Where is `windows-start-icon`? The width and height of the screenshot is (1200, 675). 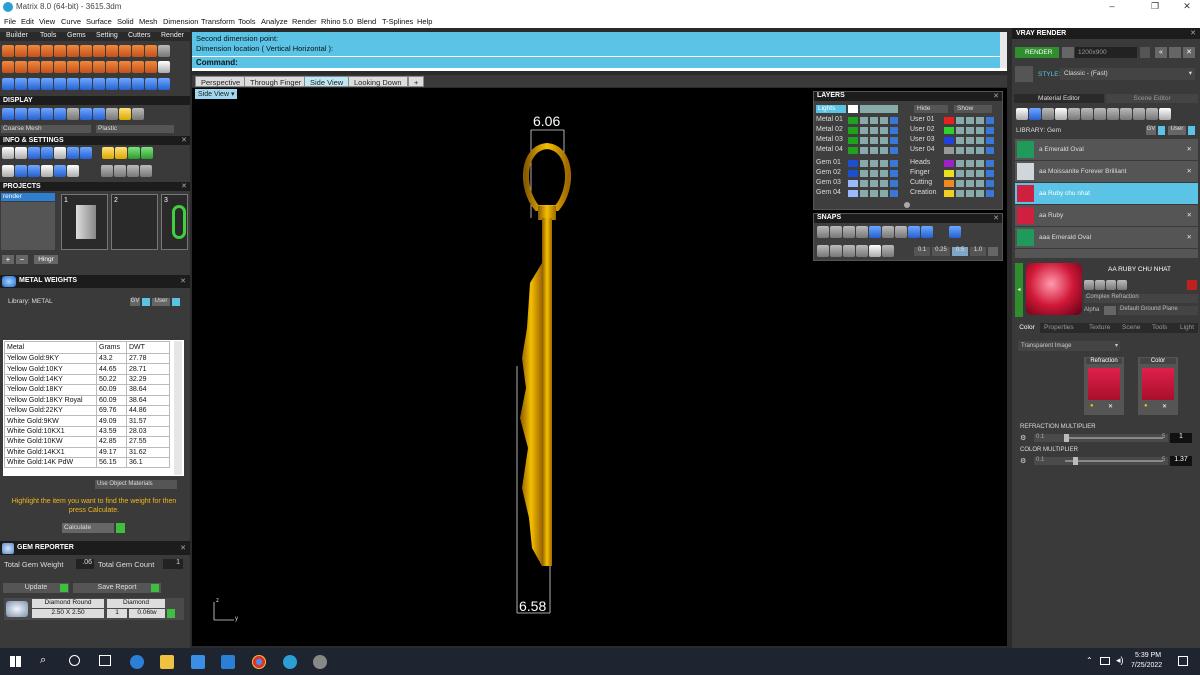
windows-start-icon is located at coordinates (15, 661).